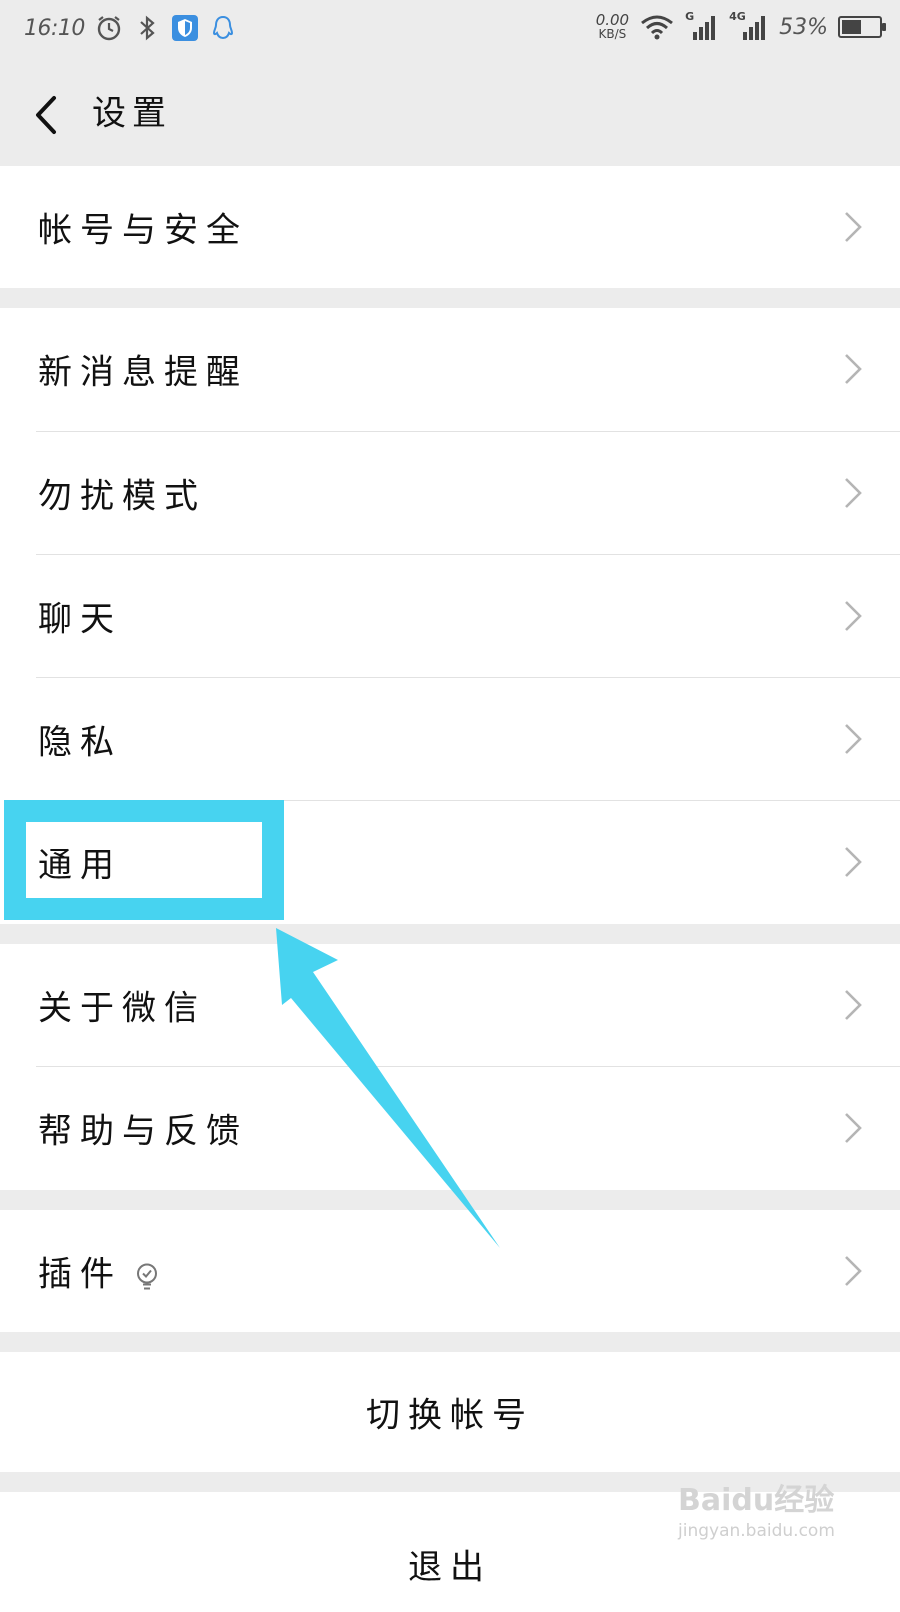  Describe the element at coordinates (450, 114) in the screenshot. I see `nav-header: 设置` at that location.